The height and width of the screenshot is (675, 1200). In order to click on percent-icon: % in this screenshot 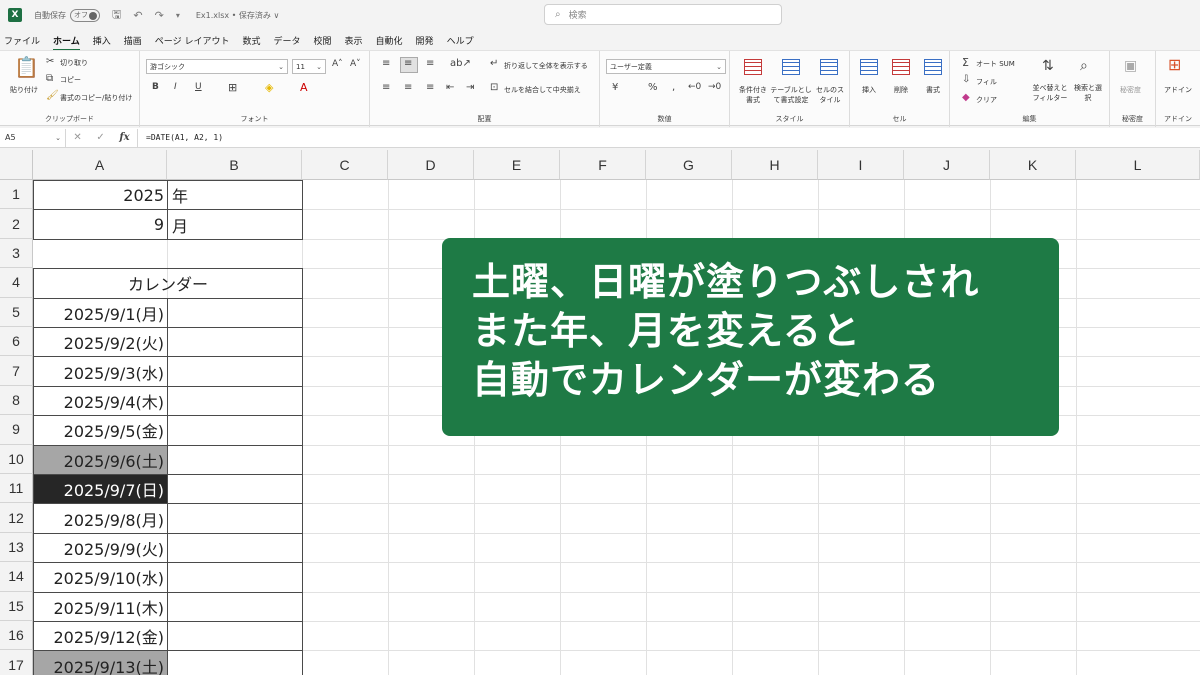, I will do `click(653, 88)`.